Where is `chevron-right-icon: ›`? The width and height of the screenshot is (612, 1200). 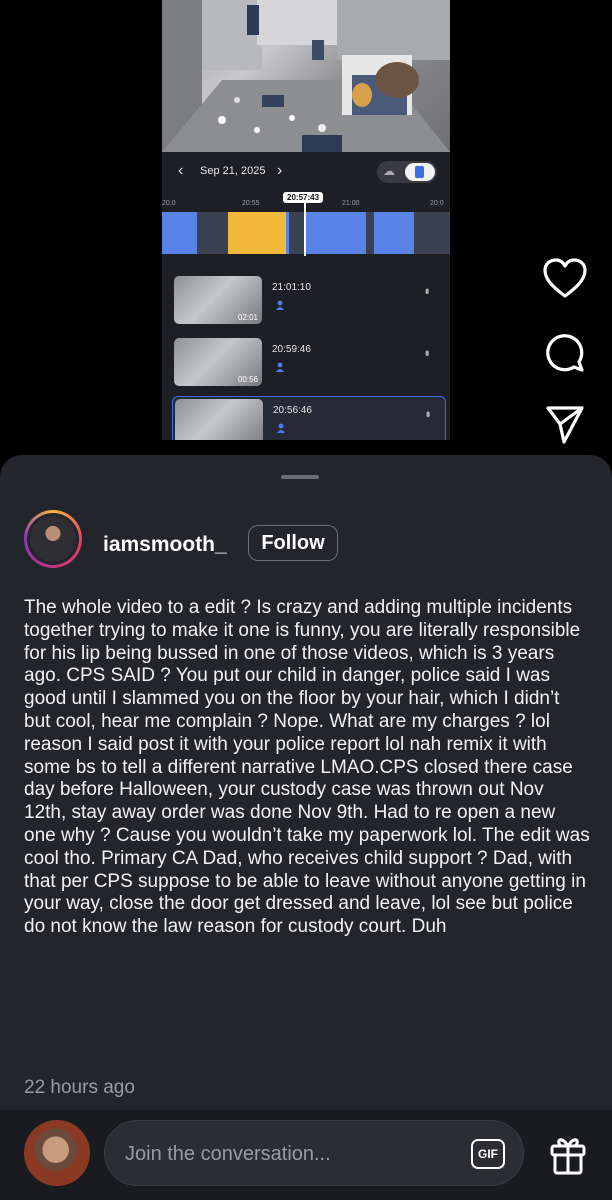 chevron-right-icon: › is located at coordinates (279, 171).